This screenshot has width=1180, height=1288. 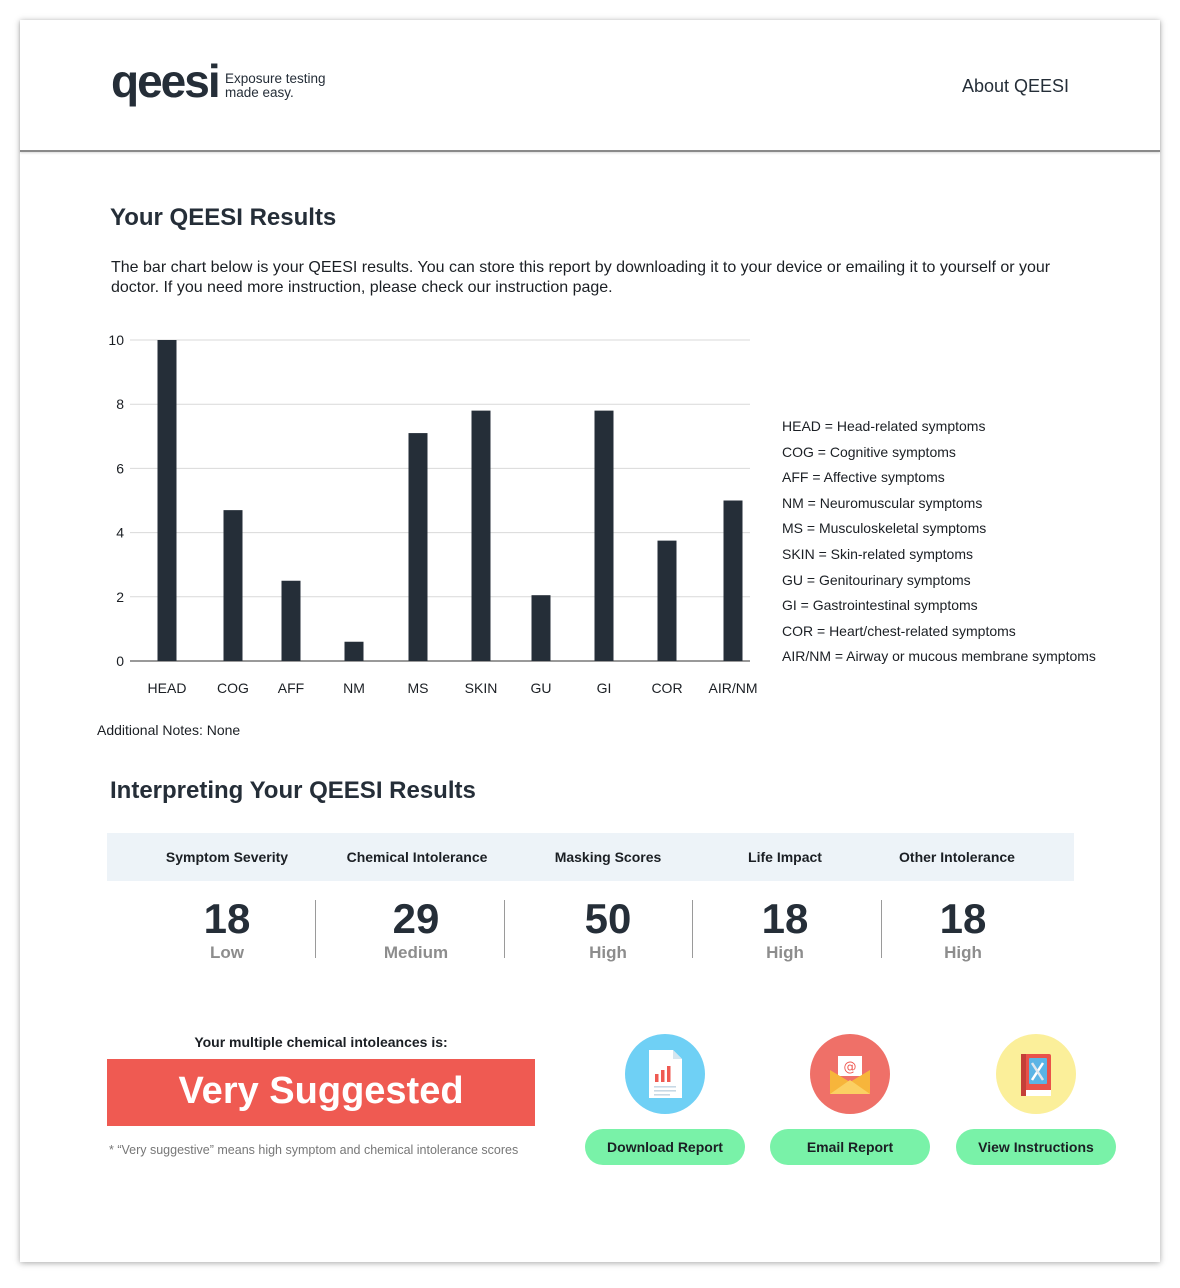 What do you see at coordinates (1036, 1147) in the screenshot?
I see `view-instructions-button: View Instructions` at bounding box center [1036, 1147].